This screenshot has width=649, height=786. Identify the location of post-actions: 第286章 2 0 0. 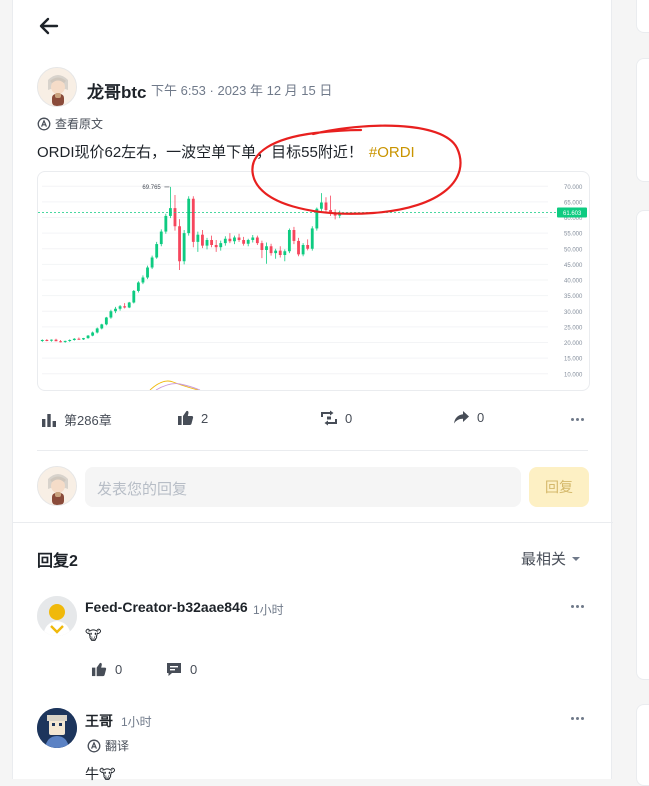
(312, 420).